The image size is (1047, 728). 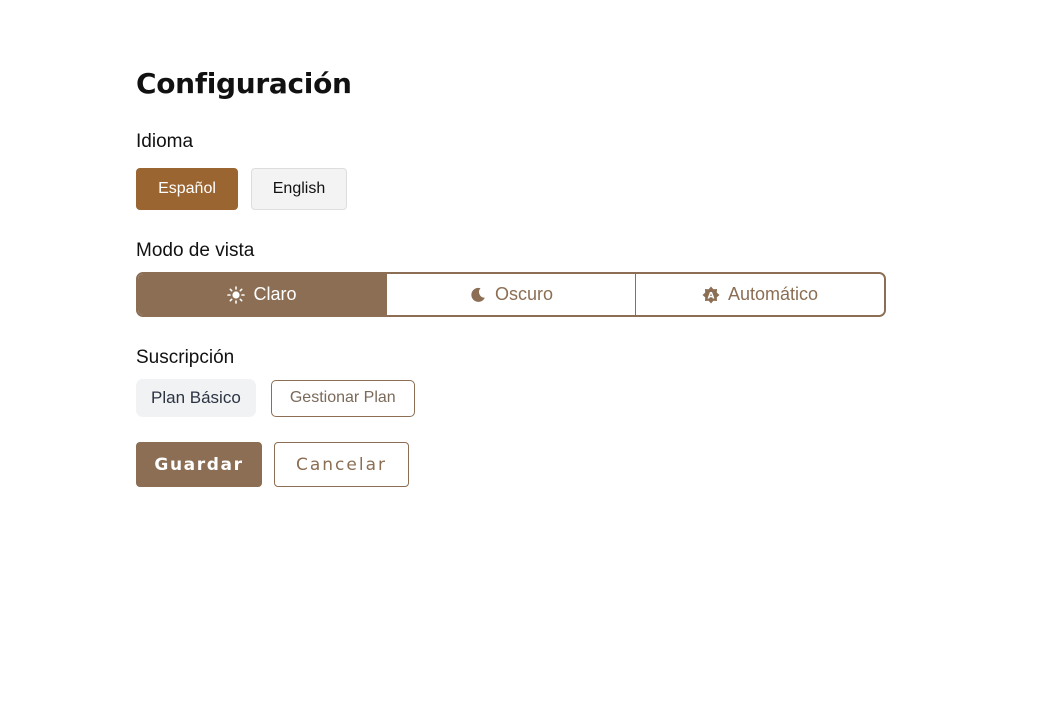 I want to click on sun-icon, so click(x=236, y=294).